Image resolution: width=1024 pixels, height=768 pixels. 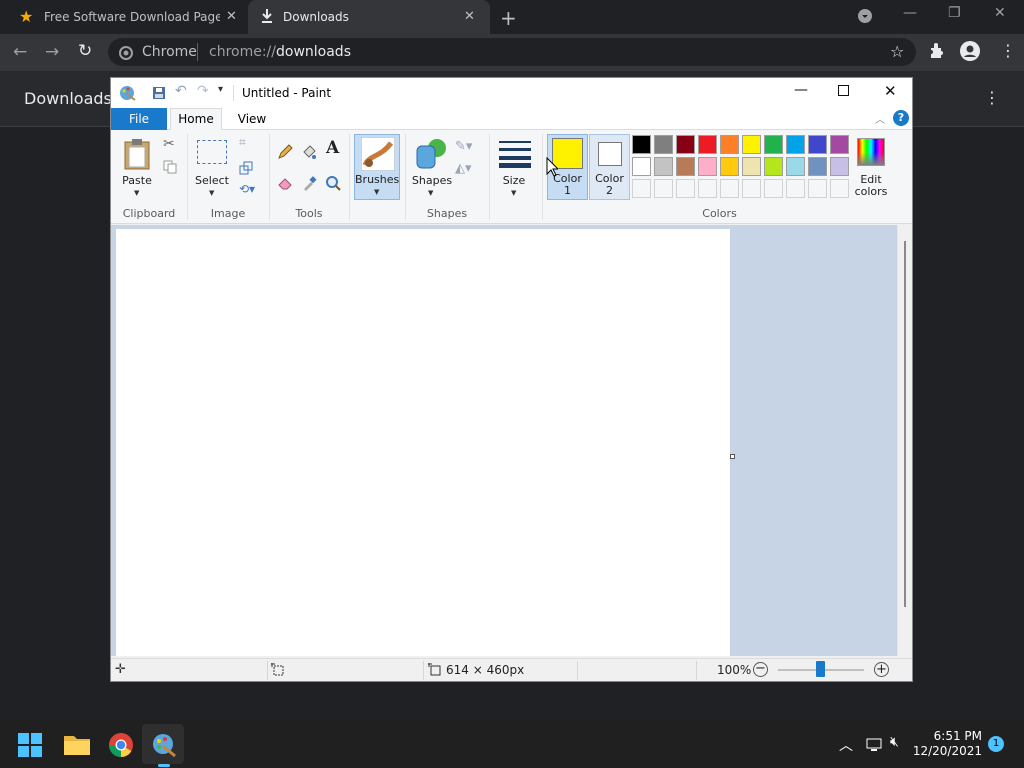 What do you see at coordinates (463, 146) in the screenshot?
I see `outline-icon: ✎▾` at bounding box center [463, 146].